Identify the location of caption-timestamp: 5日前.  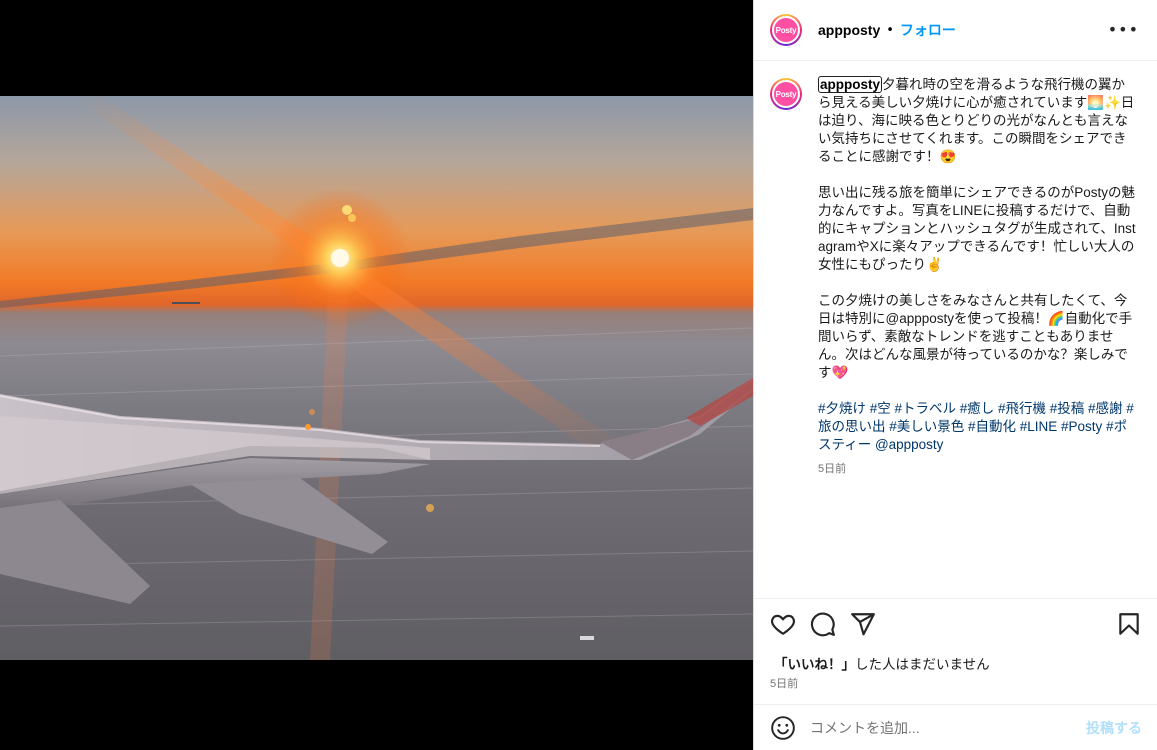
(832, 469).